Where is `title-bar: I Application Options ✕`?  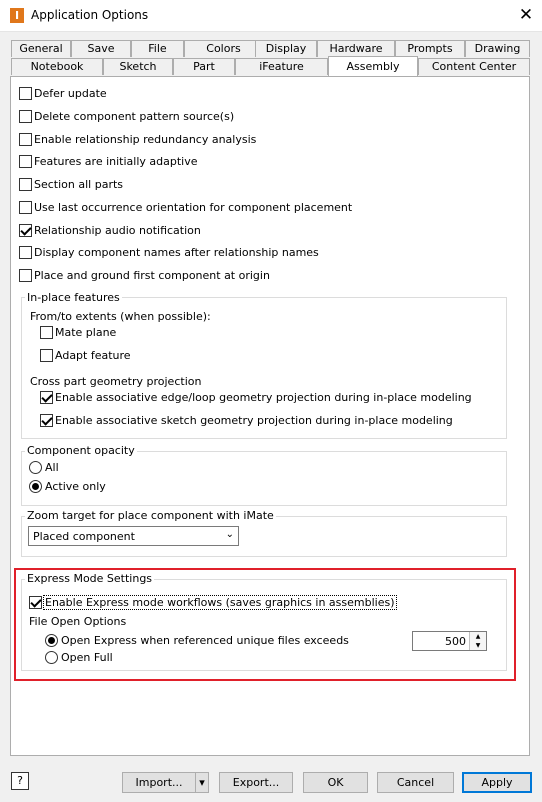 title-bar: I Application Options ✕ is located at coordinates (271, 16).